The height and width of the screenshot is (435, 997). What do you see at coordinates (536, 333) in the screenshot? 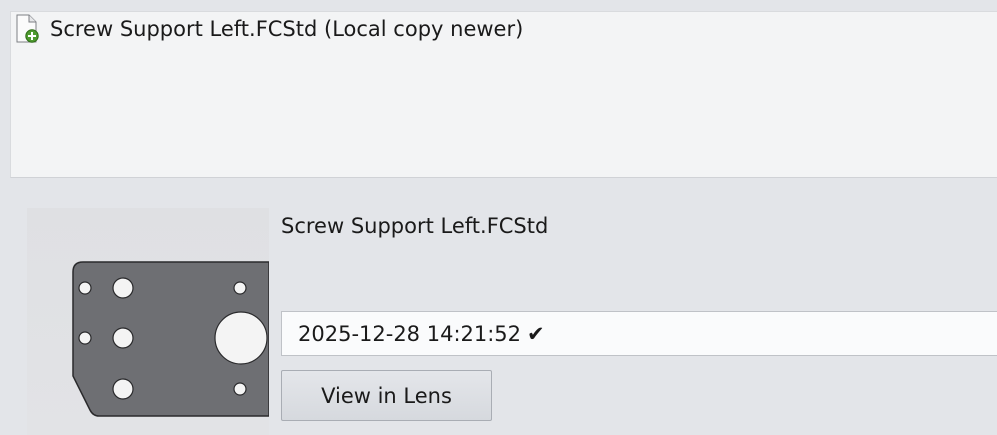
I see `checkmark-icon: ✔` at bounding box center [536, 333].